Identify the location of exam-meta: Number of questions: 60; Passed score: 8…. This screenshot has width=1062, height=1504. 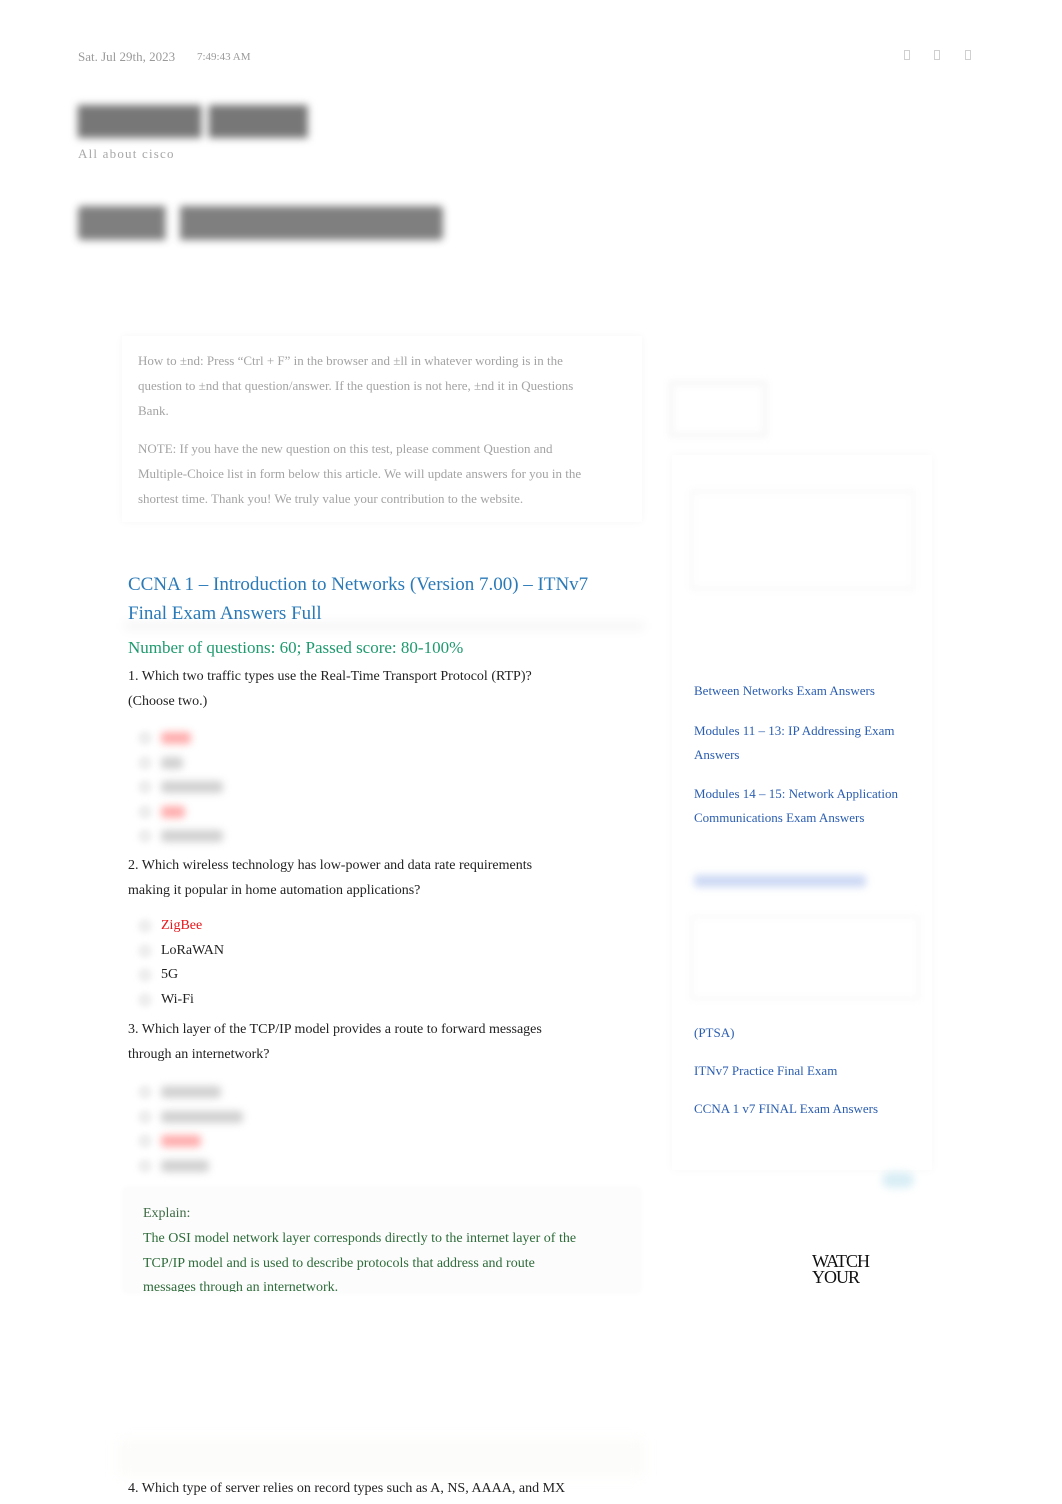
(296, 647).